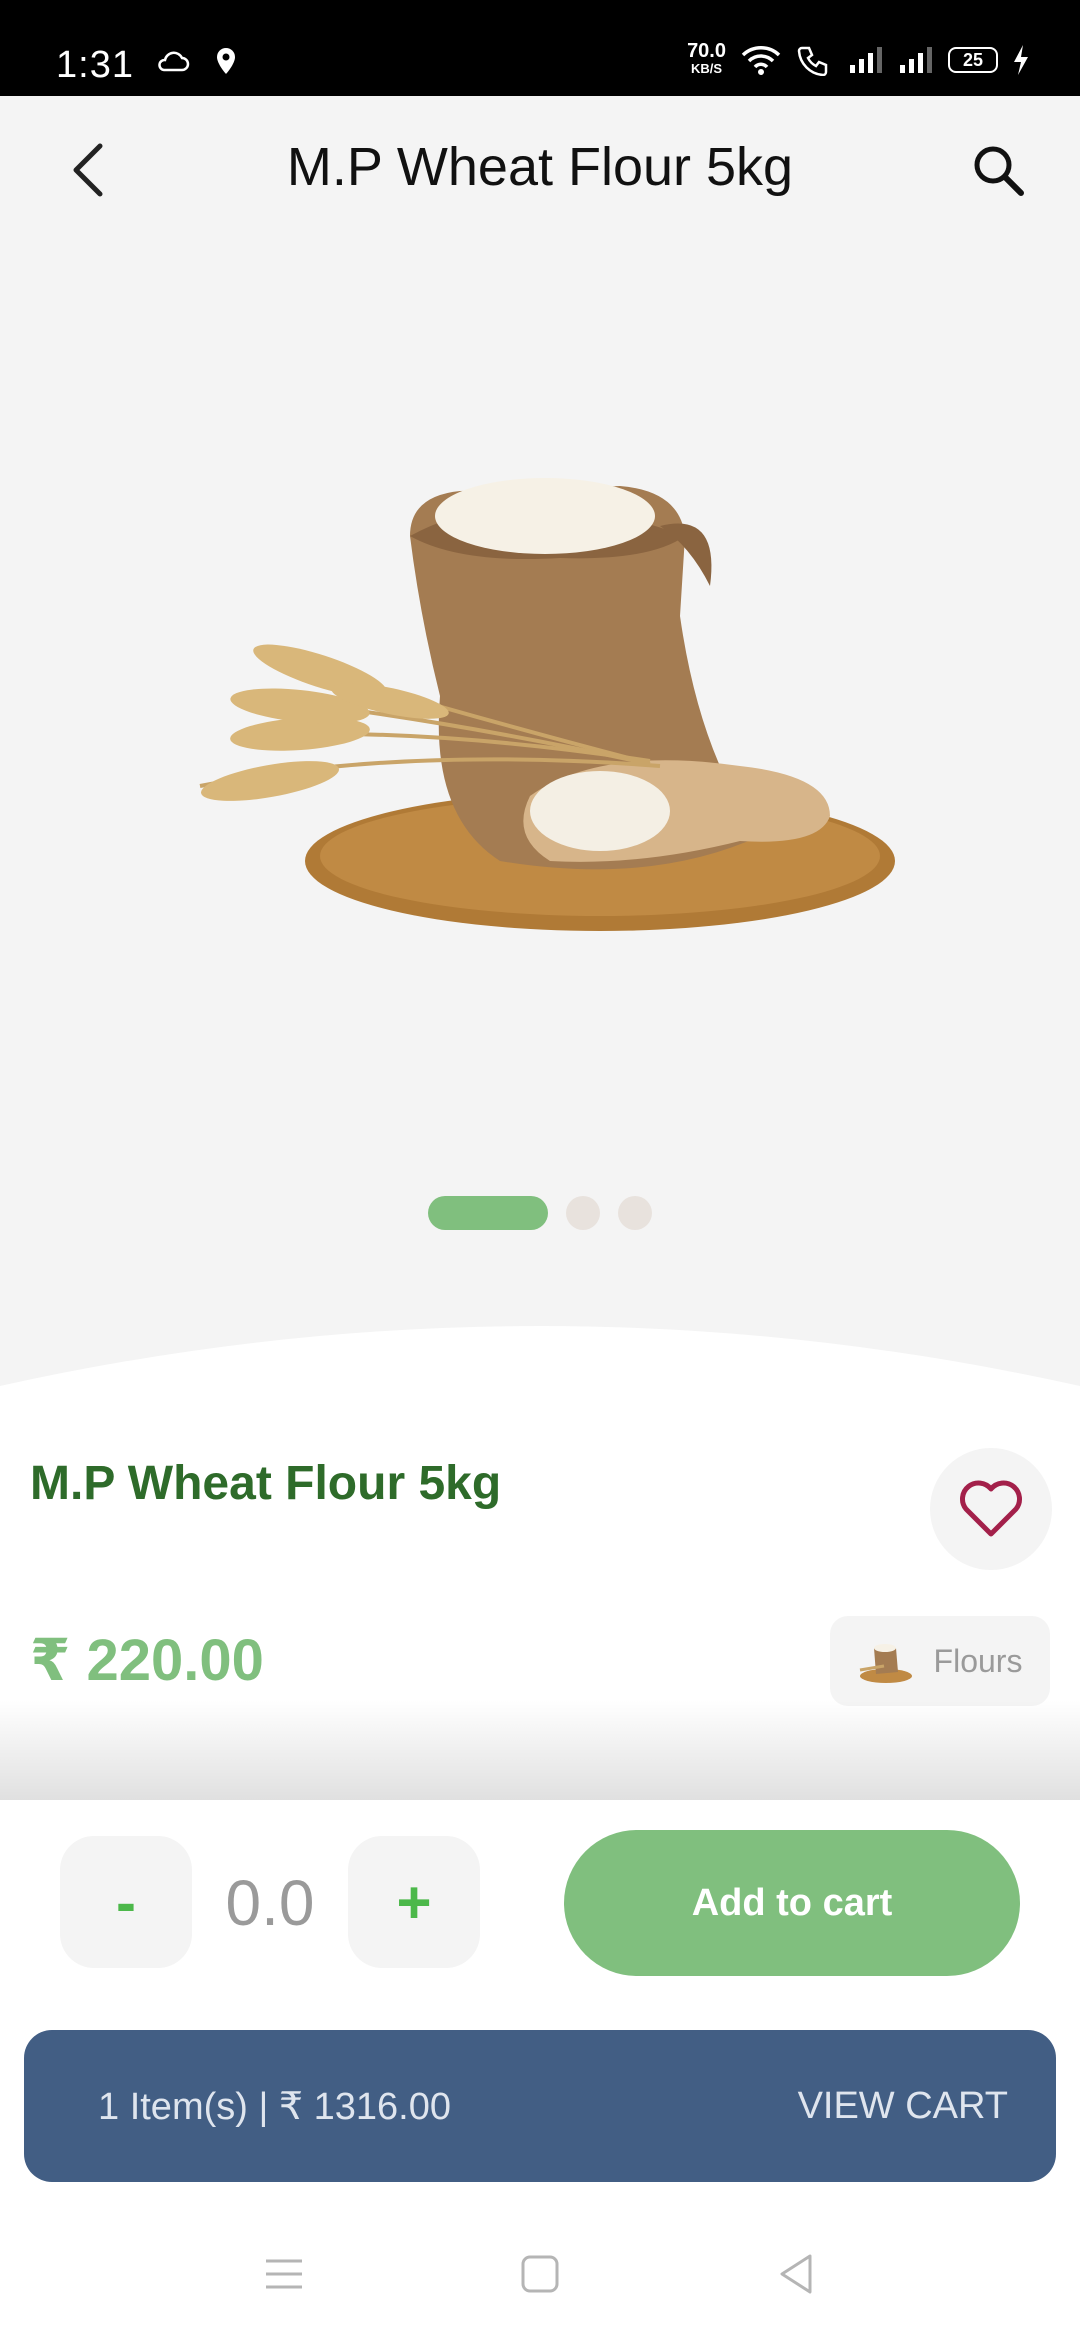 The image size is (1080, 2340). What do you see at coordinates (540, 48) in the screenshot?
I see `status-bar: 1:31 70.0 KB/S 25` at bounding box center [540, 48].